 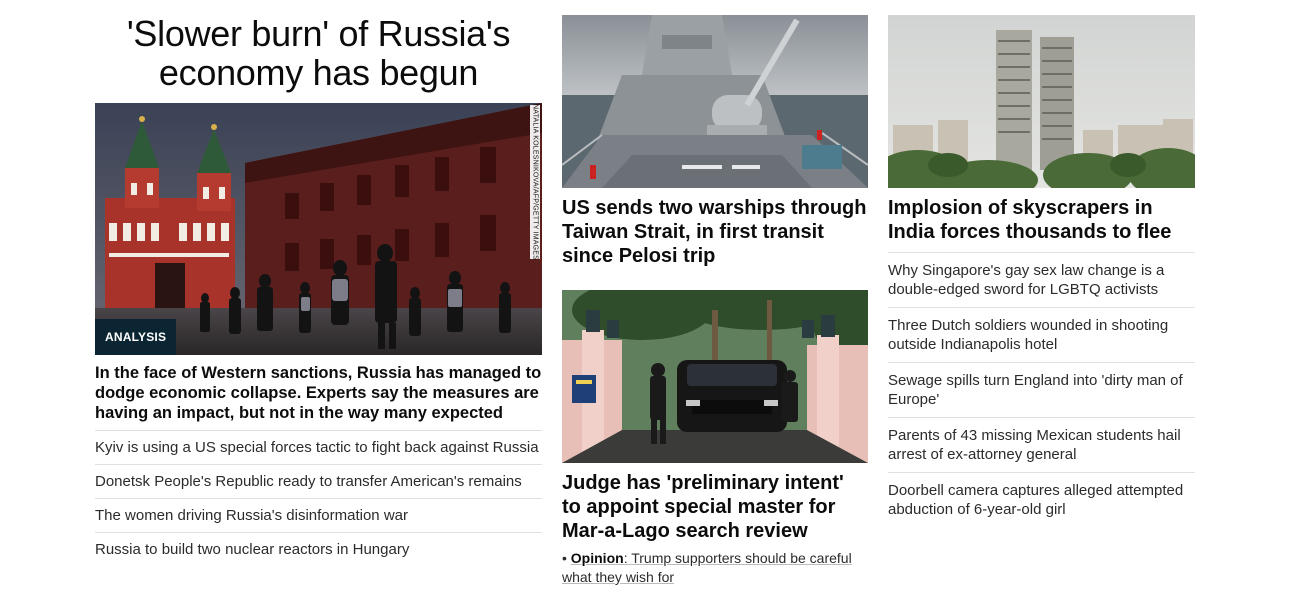 I want to click on warship-image-icon, so click(x=715, y=101).